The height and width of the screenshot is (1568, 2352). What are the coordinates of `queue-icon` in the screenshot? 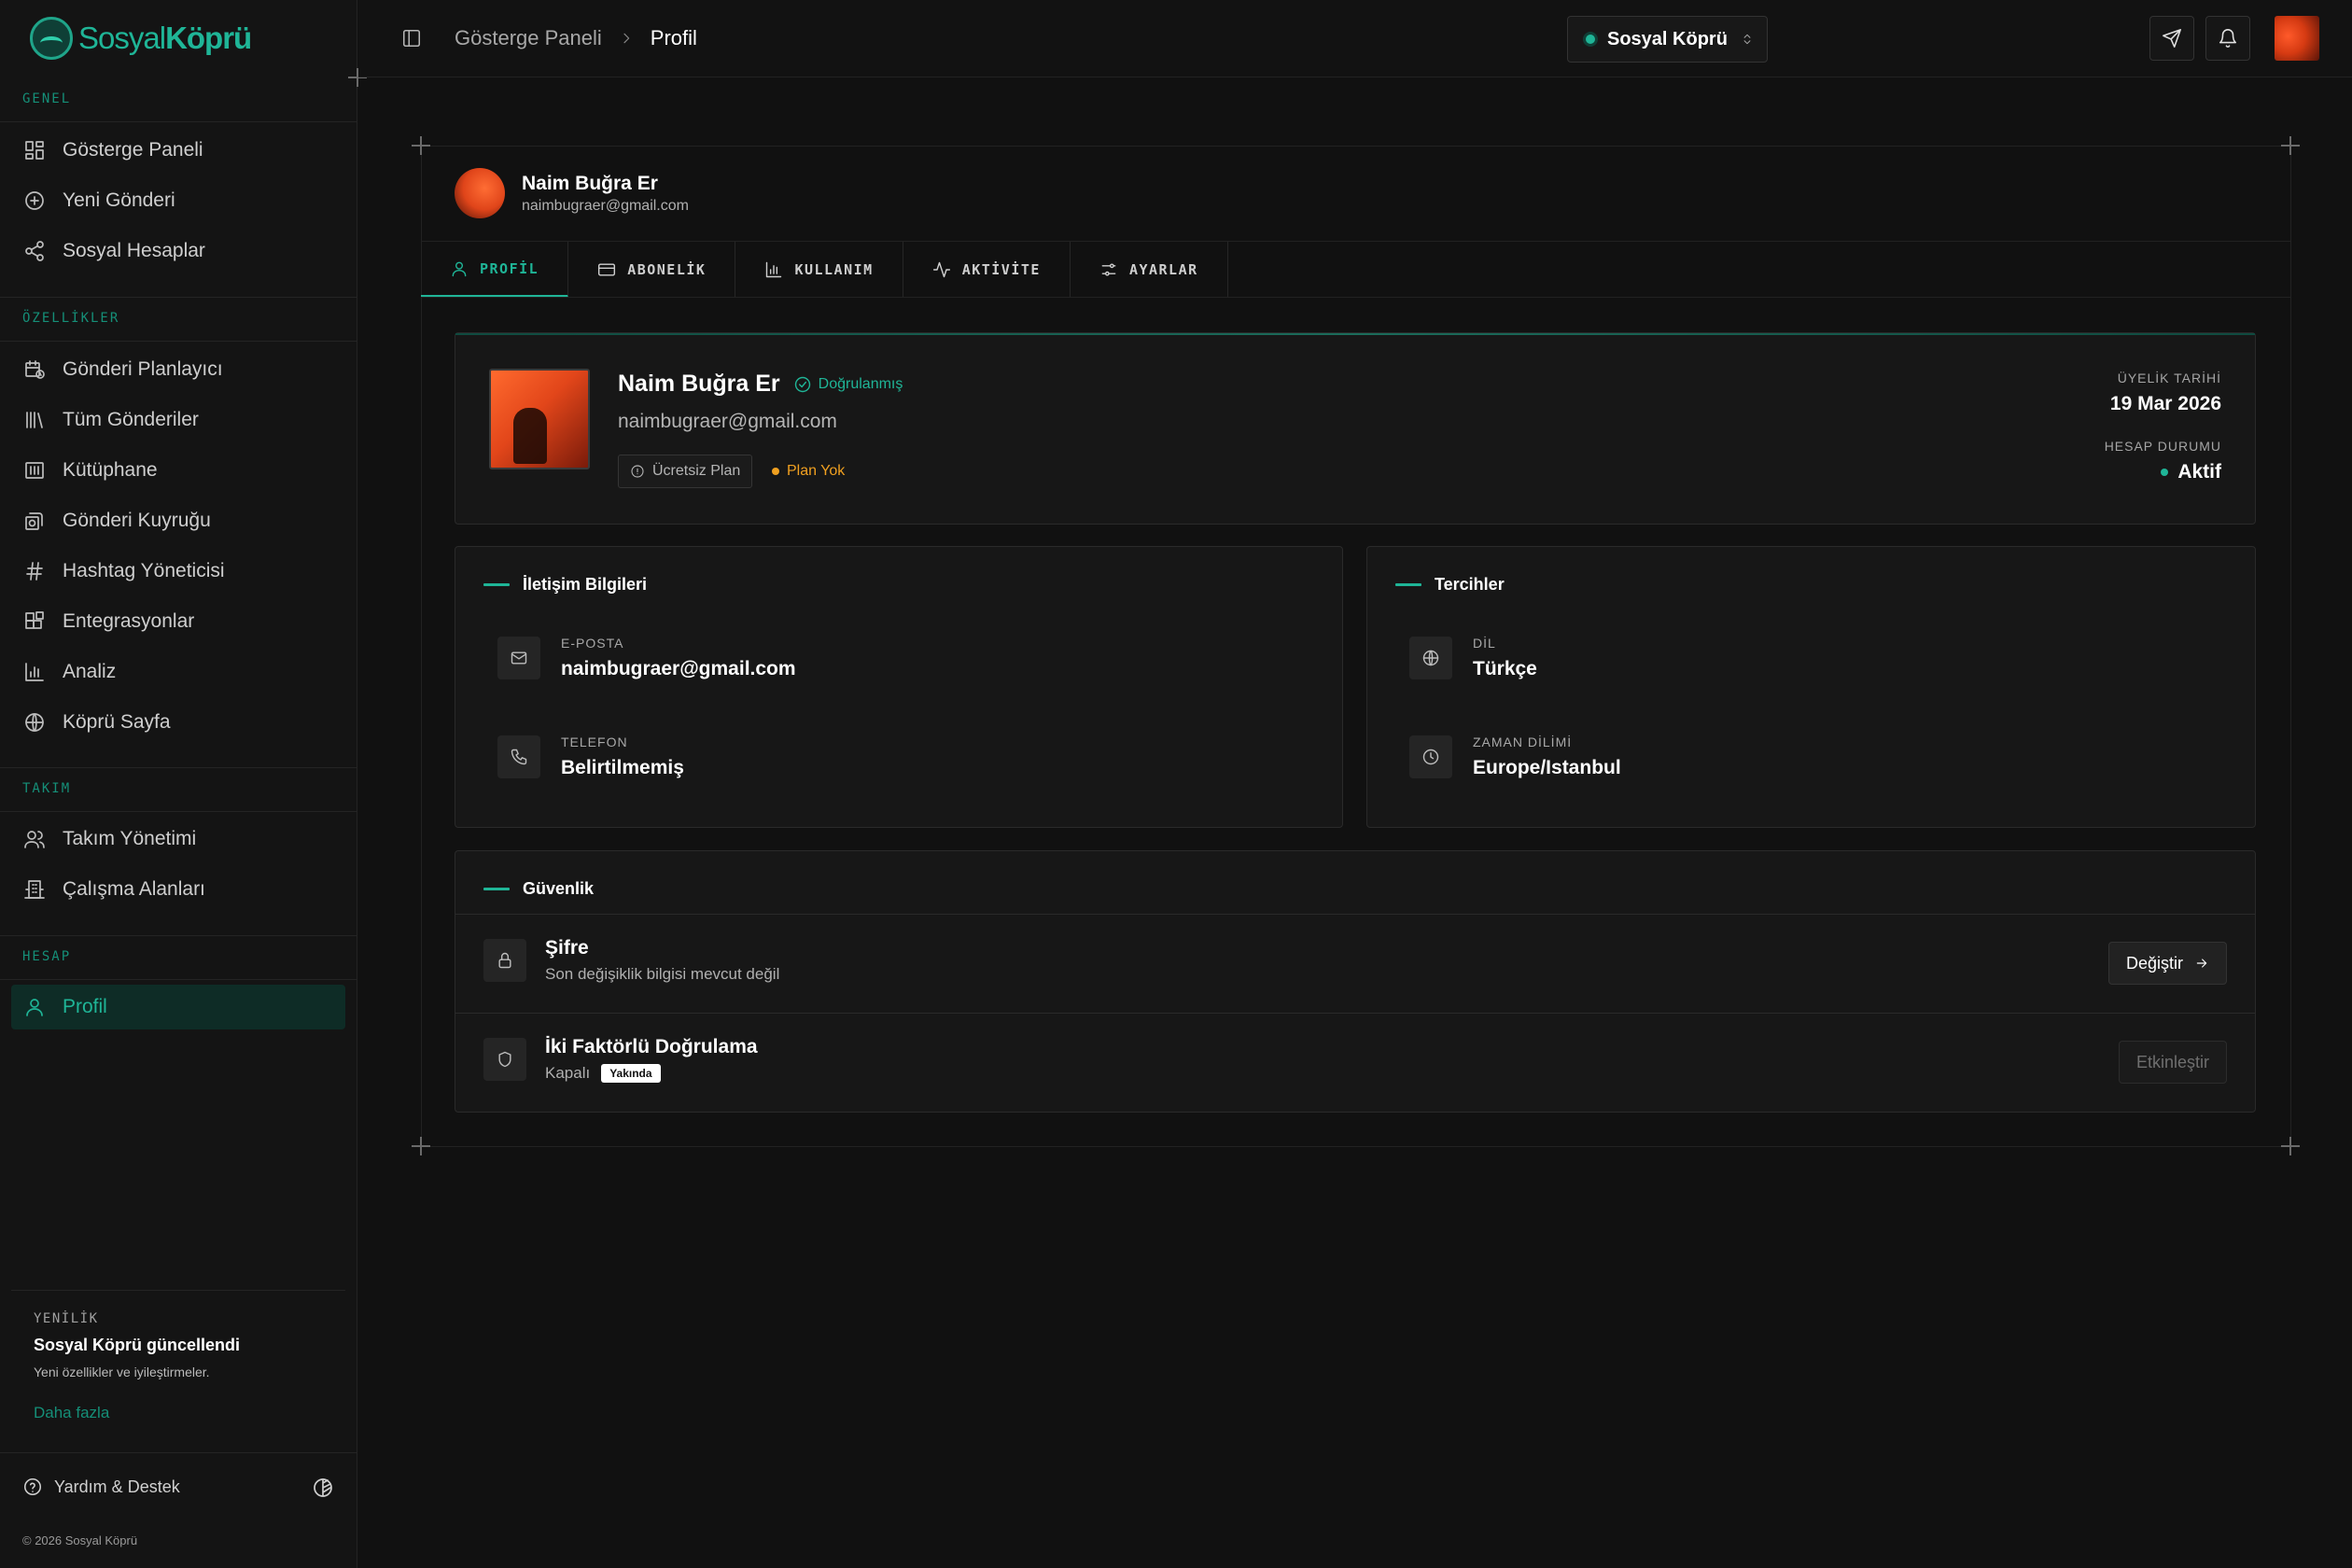 It's located at (34, 521).